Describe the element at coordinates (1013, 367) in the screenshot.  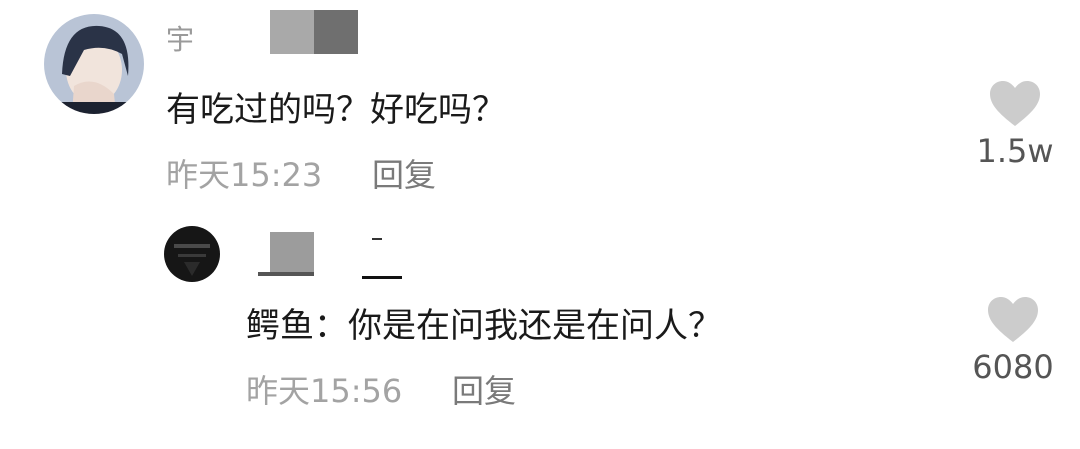
I see `like-count: 6080` at that location.